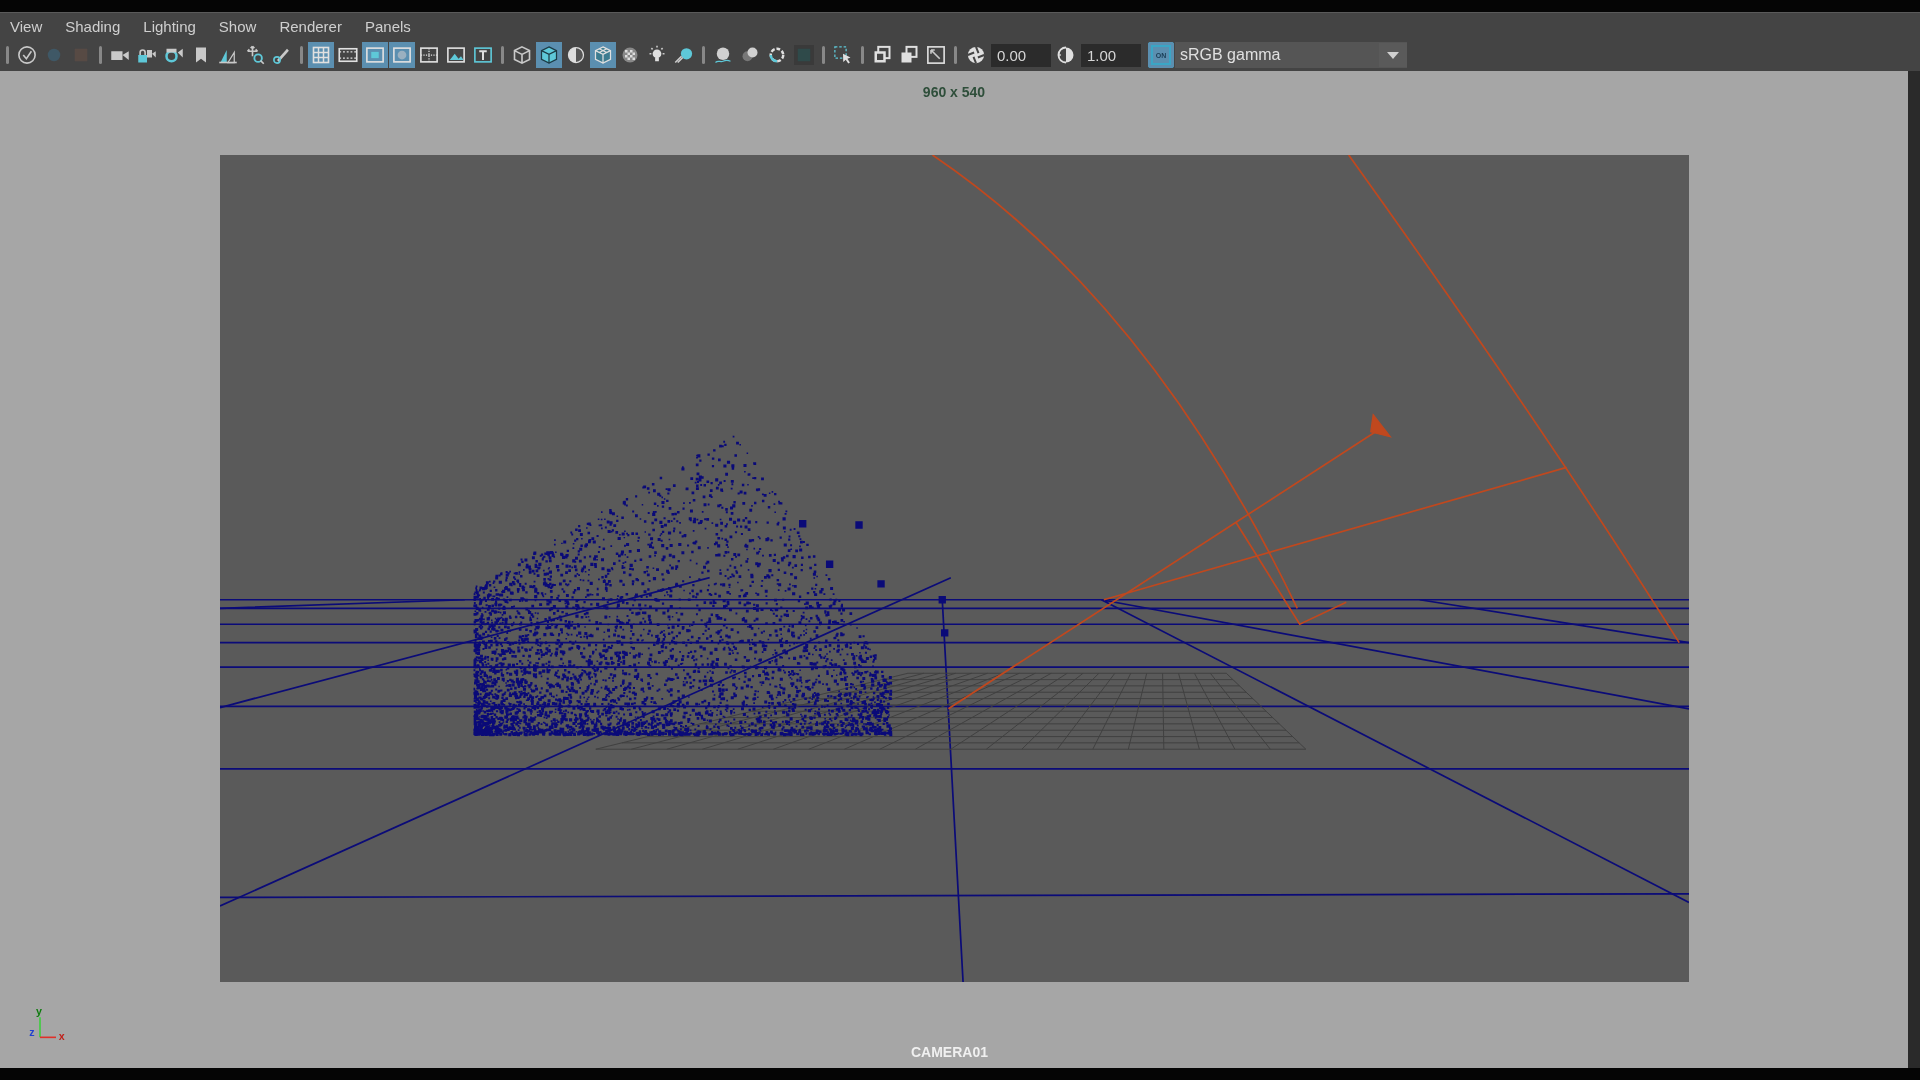 This screenshot has height=1080, width=1920. What do you see at coordinates (1066, 55) in the screenshot?
I see `contrast-icon` at bounding box center [1066, 55].